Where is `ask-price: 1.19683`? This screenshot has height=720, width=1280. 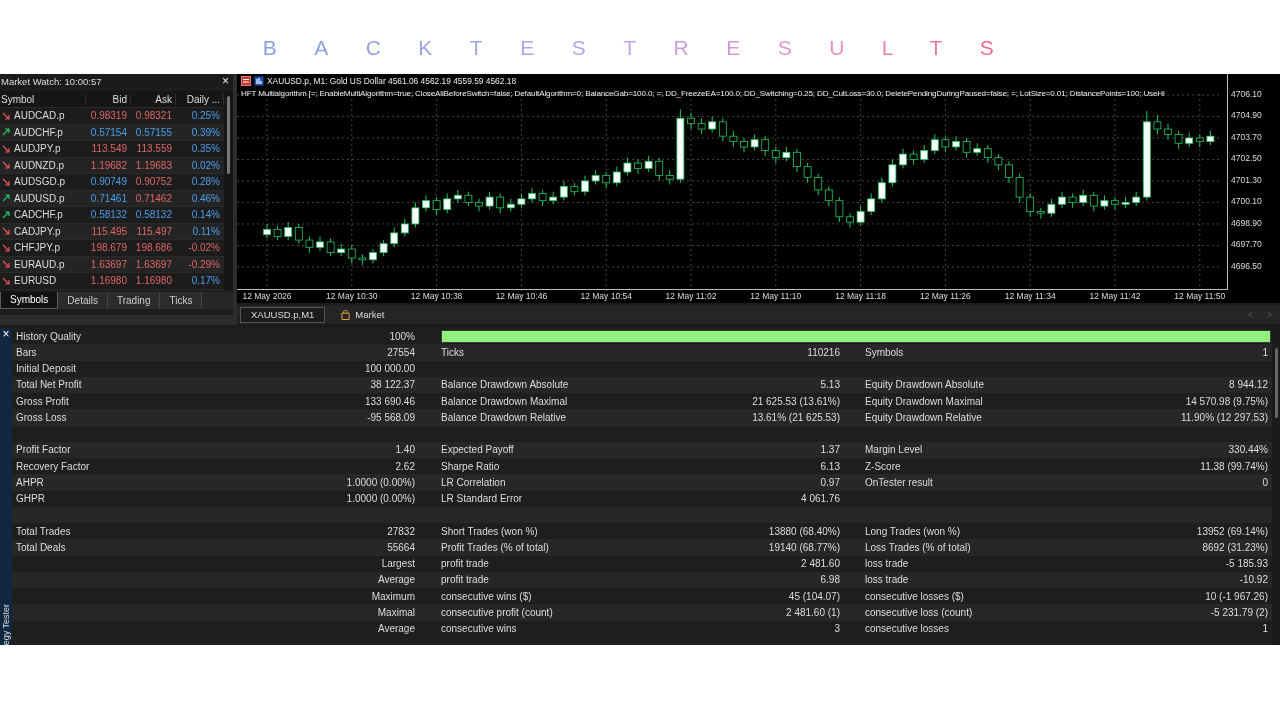 ask-price: 1.19683 is located at coordinates (153, 165).